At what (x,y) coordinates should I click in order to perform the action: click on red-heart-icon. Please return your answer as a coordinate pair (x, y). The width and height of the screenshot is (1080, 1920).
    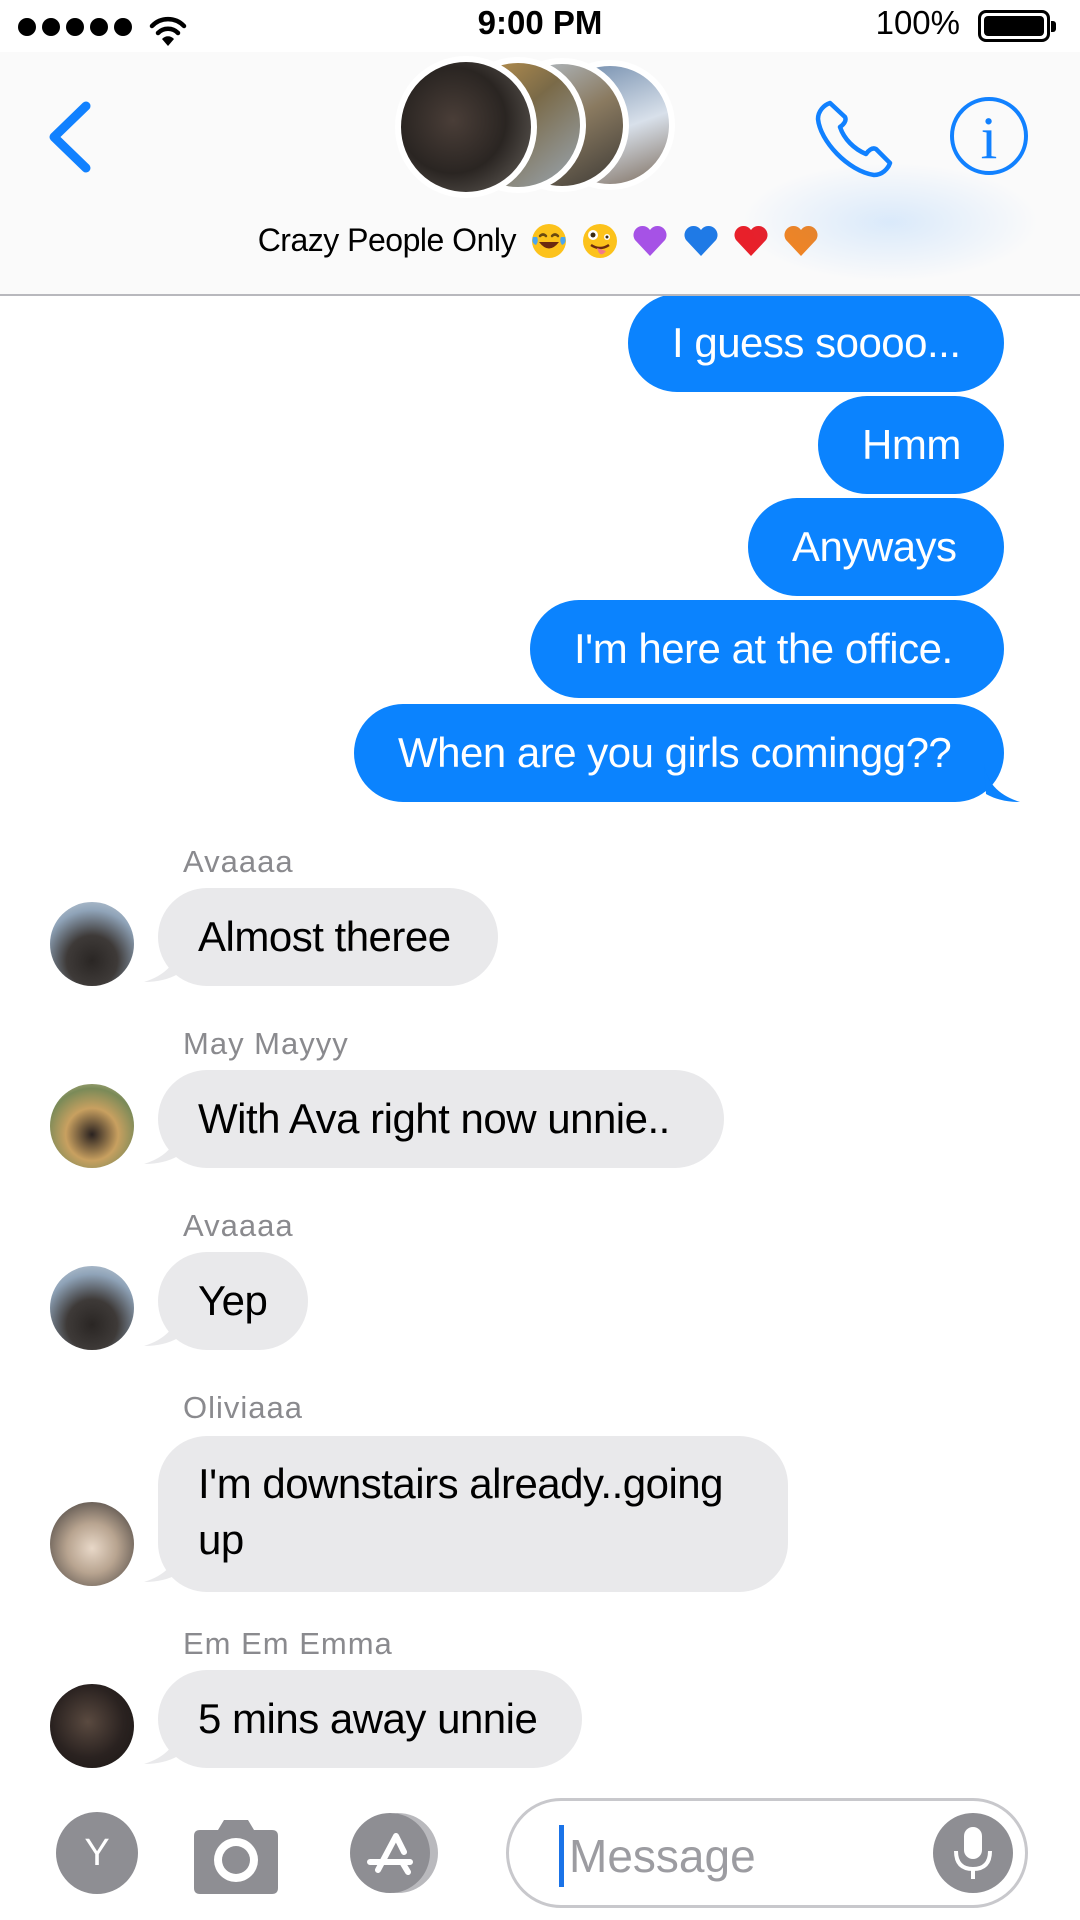
    Looking at the image, I should click on (751, 240).